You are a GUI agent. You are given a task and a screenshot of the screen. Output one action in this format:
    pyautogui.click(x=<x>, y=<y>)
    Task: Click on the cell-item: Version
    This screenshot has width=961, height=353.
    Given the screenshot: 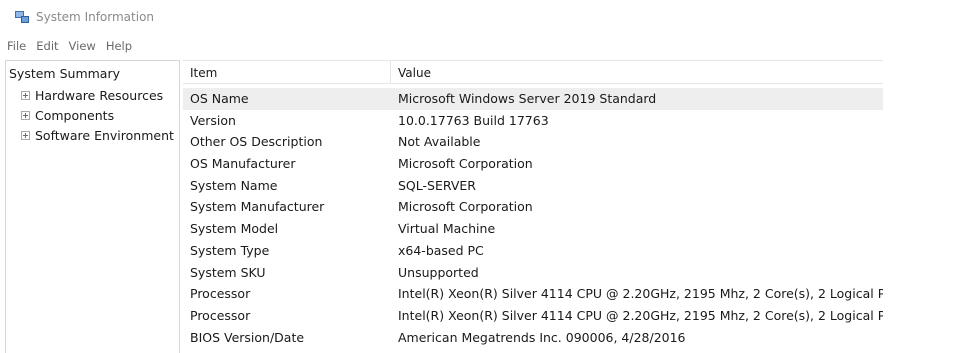 What is the action you would take?
    pyautogui.click(x=213, y=120)
    